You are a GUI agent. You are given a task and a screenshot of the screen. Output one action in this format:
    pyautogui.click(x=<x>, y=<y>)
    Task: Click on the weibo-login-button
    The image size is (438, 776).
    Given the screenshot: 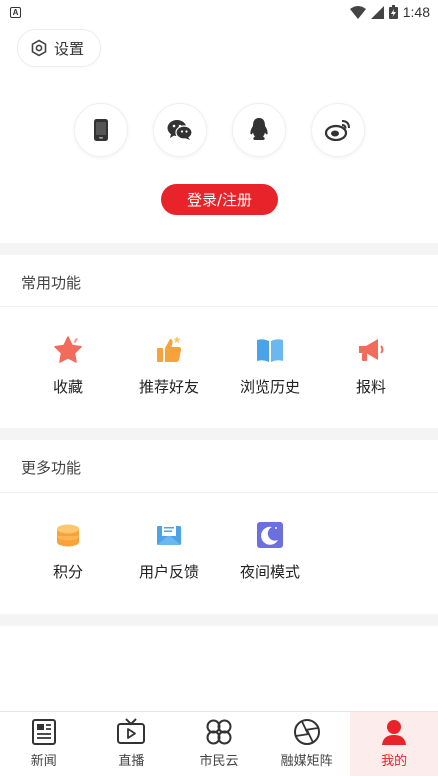 What is the action you would take?
    pyautogui.click(x=338, y=130)
    